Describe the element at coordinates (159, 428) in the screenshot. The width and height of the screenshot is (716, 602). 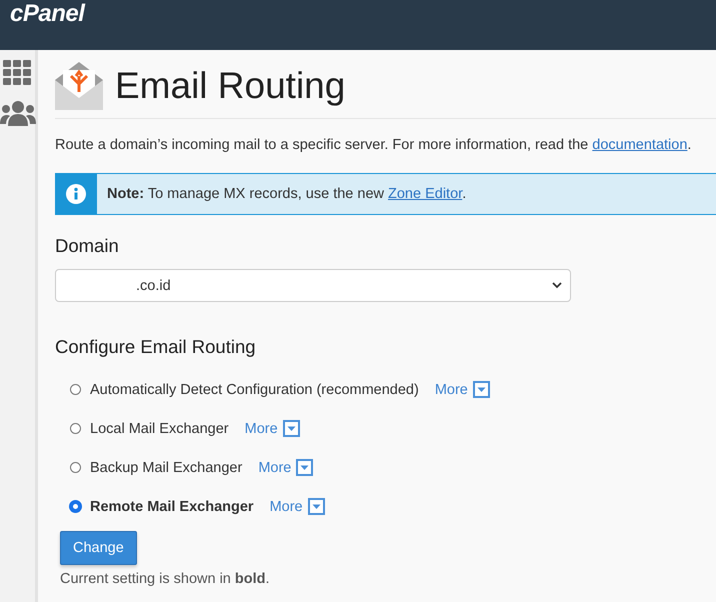
I see `option-label: Local Mail Exchanger` at that location.